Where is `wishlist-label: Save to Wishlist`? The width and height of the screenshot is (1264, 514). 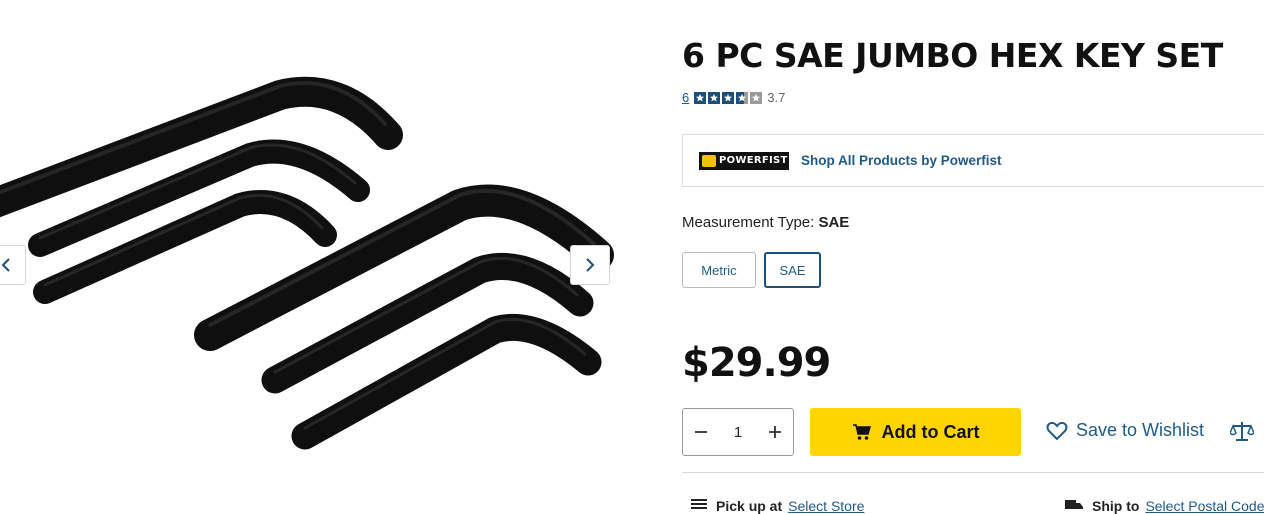
wishlist-label: Save to Wishlist is located at coordinates (1140, 430).